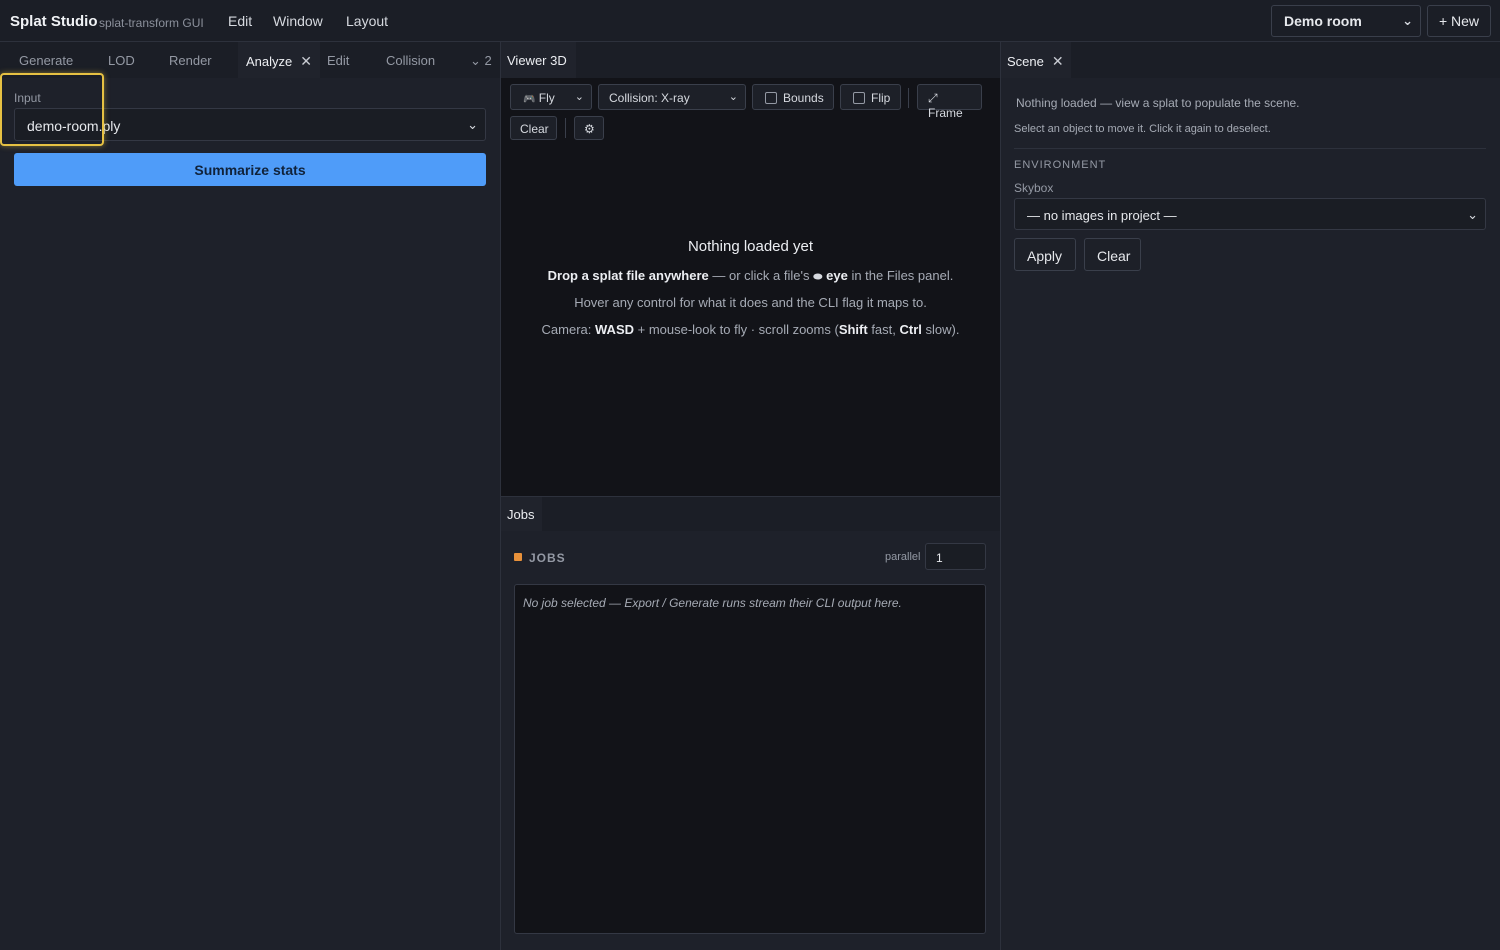  I want to click on settings-button: ⚙, so click(589, 128).